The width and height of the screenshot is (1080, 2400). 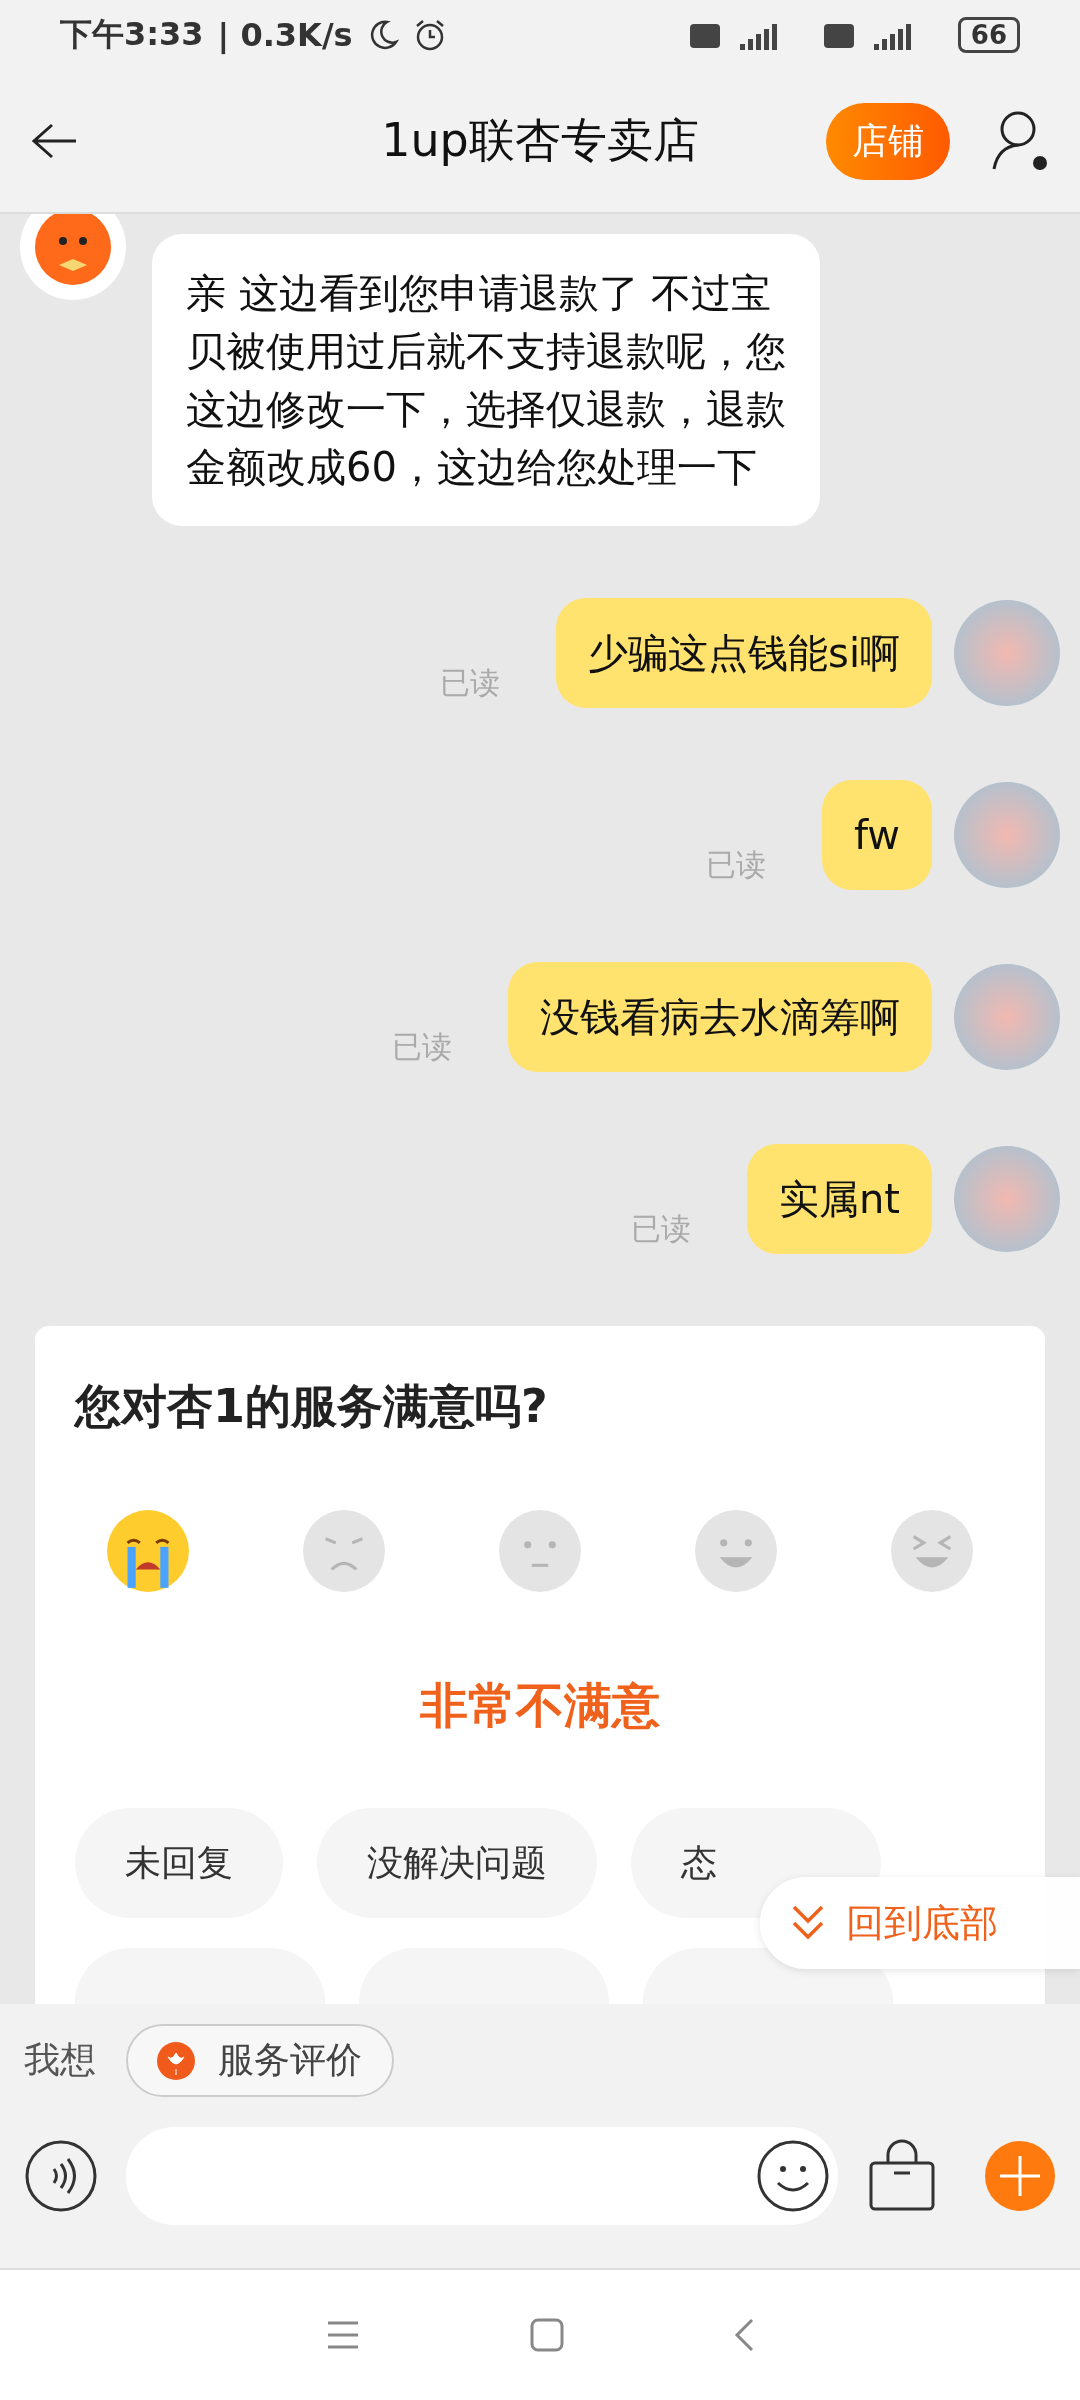 What do you see at coordinates (839, 1199) in the screenshot?
I see `message-bubble: 实属nt` at bounding box center [839, 1199].